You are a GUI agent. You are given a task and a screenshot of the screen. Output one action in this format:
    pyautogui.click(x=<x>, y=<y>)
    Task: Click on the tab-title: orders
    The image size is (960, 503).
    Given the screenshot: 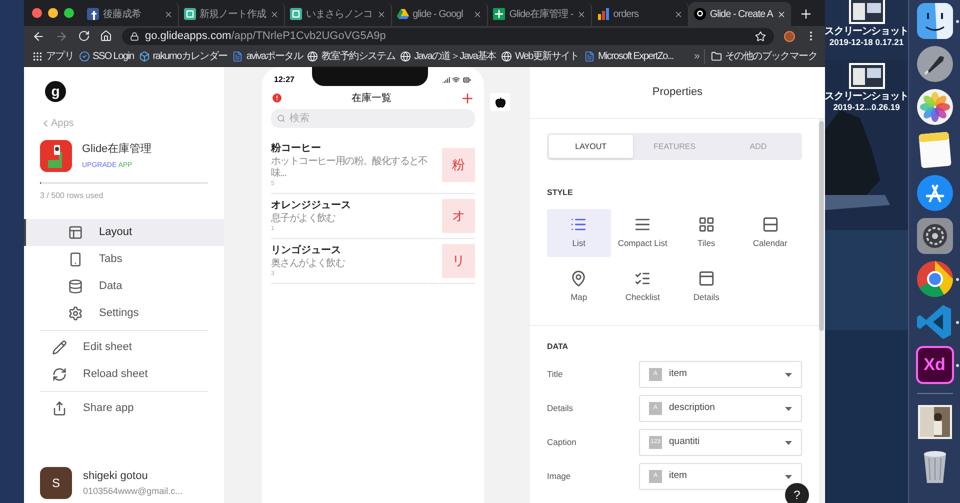 What is the action you would take?
    pyautogui.click(x=626, y=15)
    